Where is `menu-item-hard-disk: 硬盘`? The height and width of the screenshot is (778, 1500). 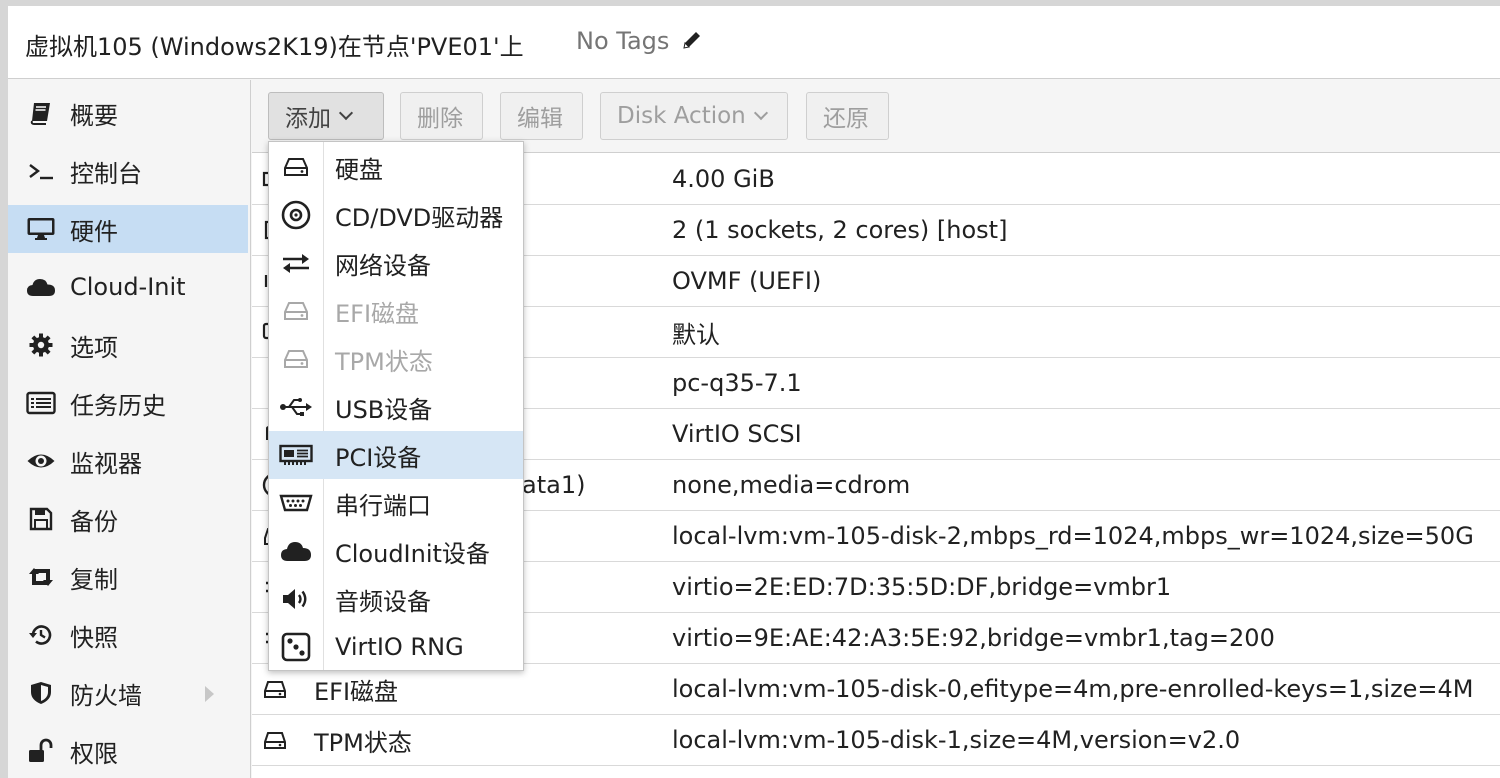 menu-item-hard-disk: 硬盘 is located at coordinates (396, 167).